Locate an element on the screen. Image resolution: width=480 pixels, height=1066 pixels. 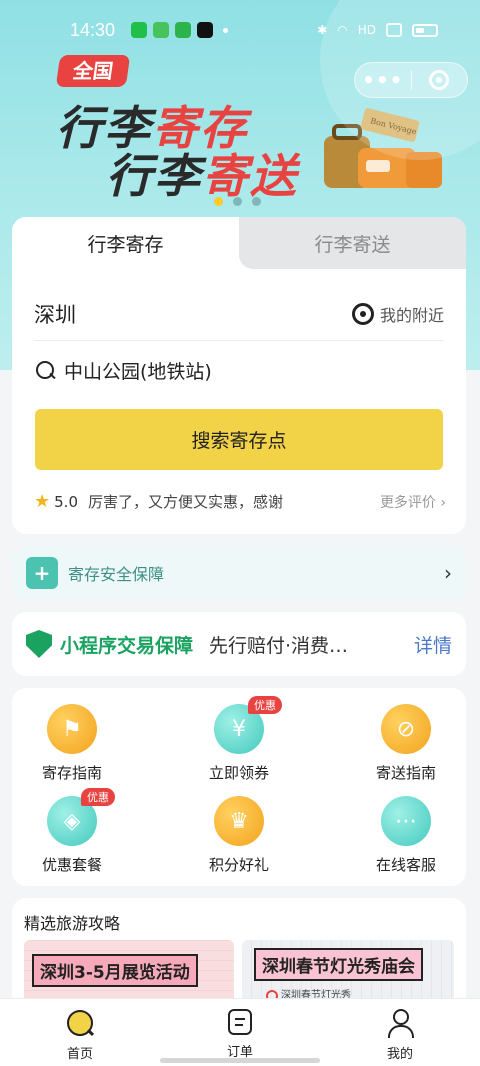
wifi-icon: ◠ is located at coordinates (342, 30).